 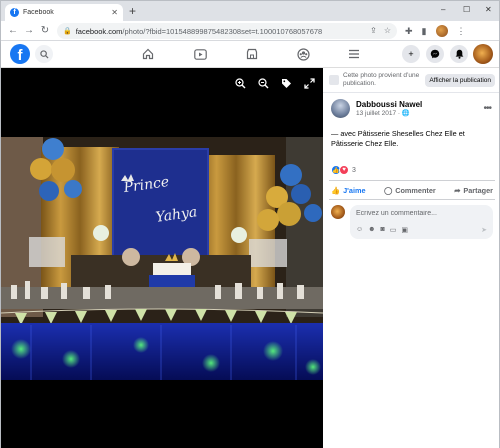 What do you see at coordinates (381, 79) in the screenshot?
I see `notice-text: Cette photo provient d’une publication.` at bounding box center [381, 79].